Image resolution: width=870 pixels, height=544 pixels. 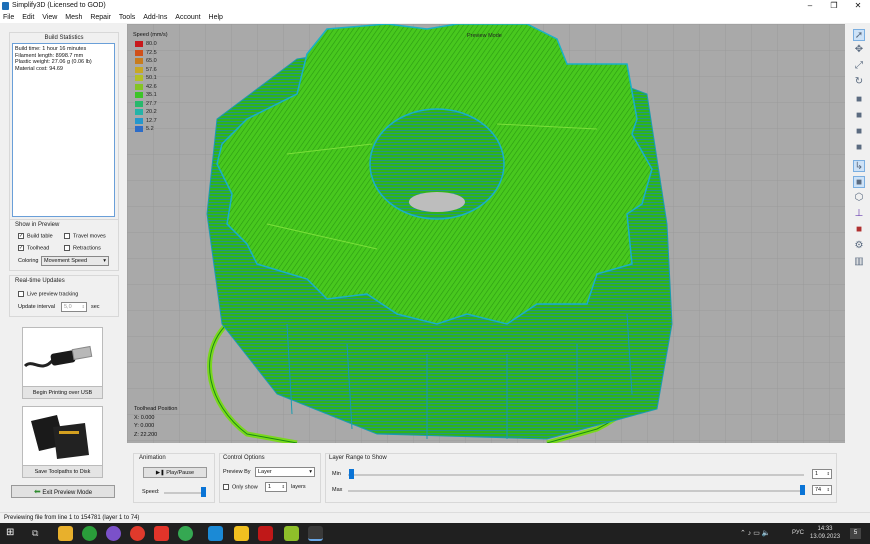 What do you see at coordinates (151, 52) in the screenshot?
I see `legend-value: 72.5` at bounding box center [151, 52].